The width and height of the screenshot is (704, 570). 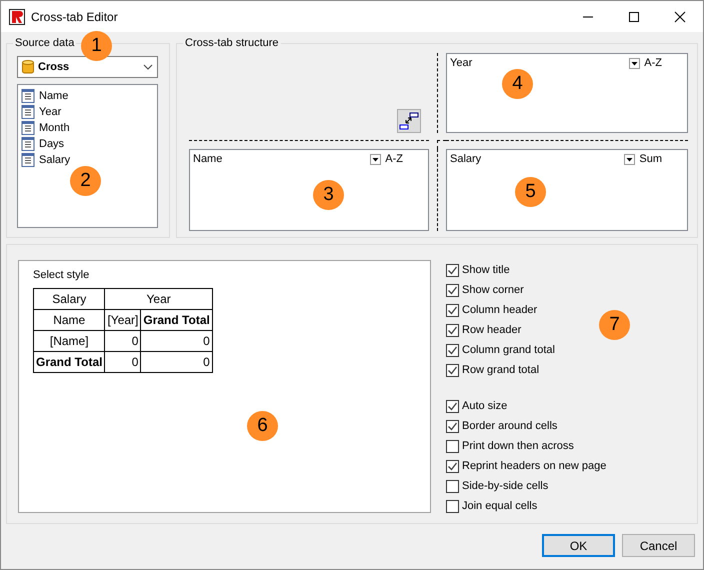 What do you see at coordinates (87, 67) in the screenshot?
I see `datasource-dropdown: Cross` at bounding box center [87, 67].